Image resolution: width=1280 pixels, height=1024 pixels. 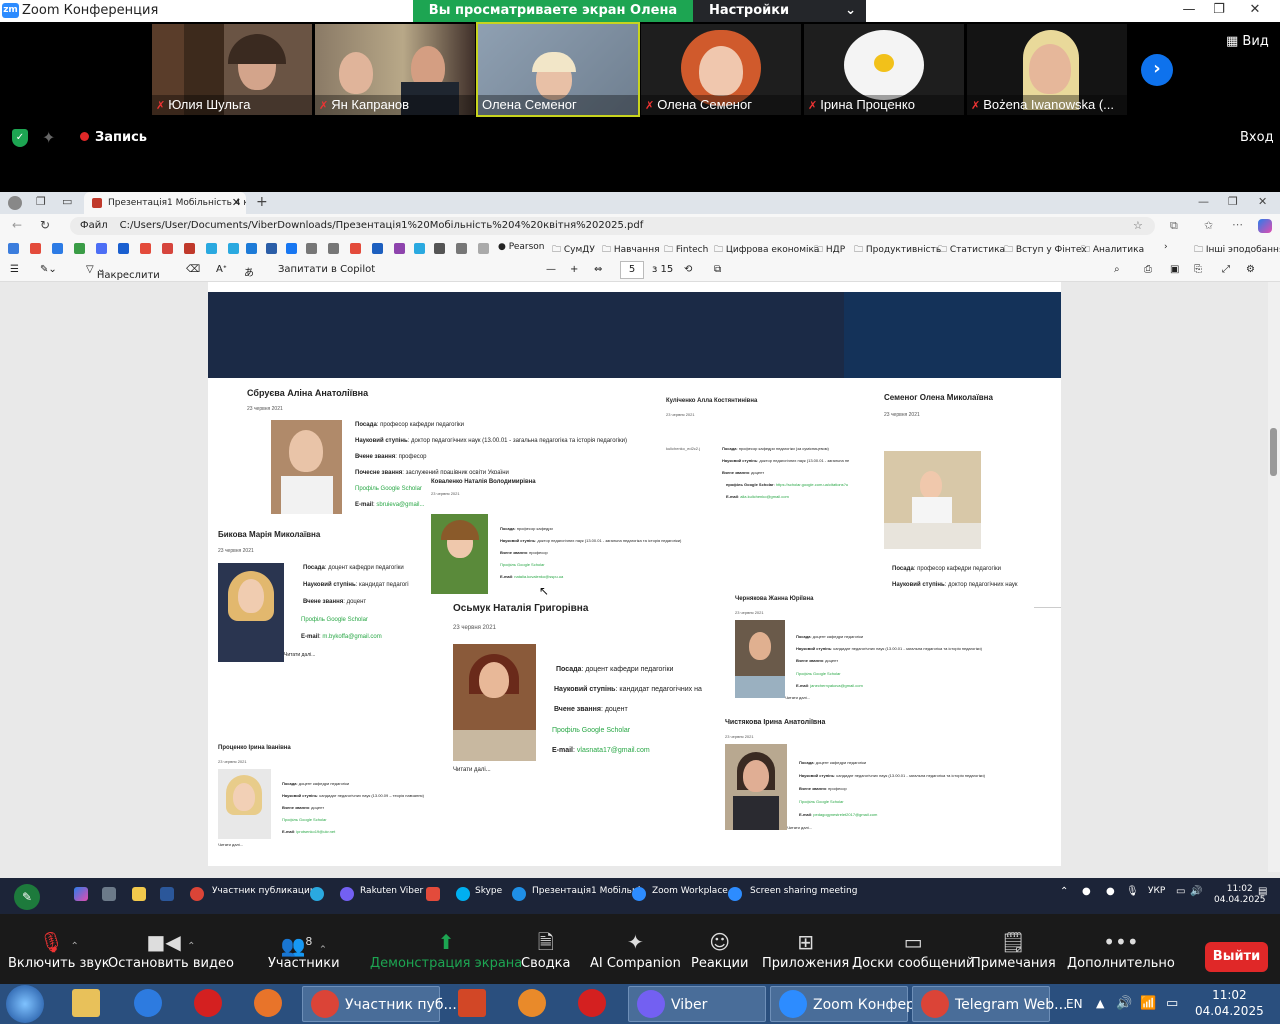 I want to click on win-task: Rakuten Viber, so click(x=391, y=891).